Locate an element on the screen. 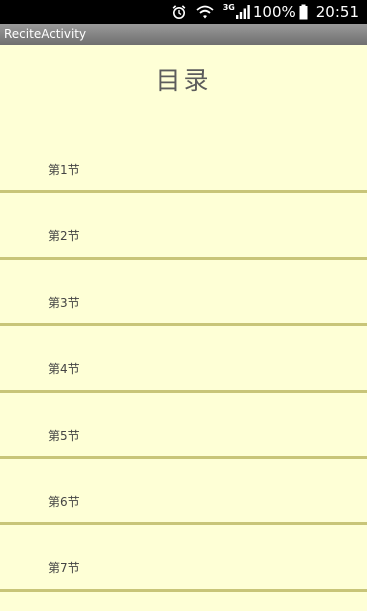 This screenshot has width=367, height=611. network-type: 3G is located at coordinates (228, 7).